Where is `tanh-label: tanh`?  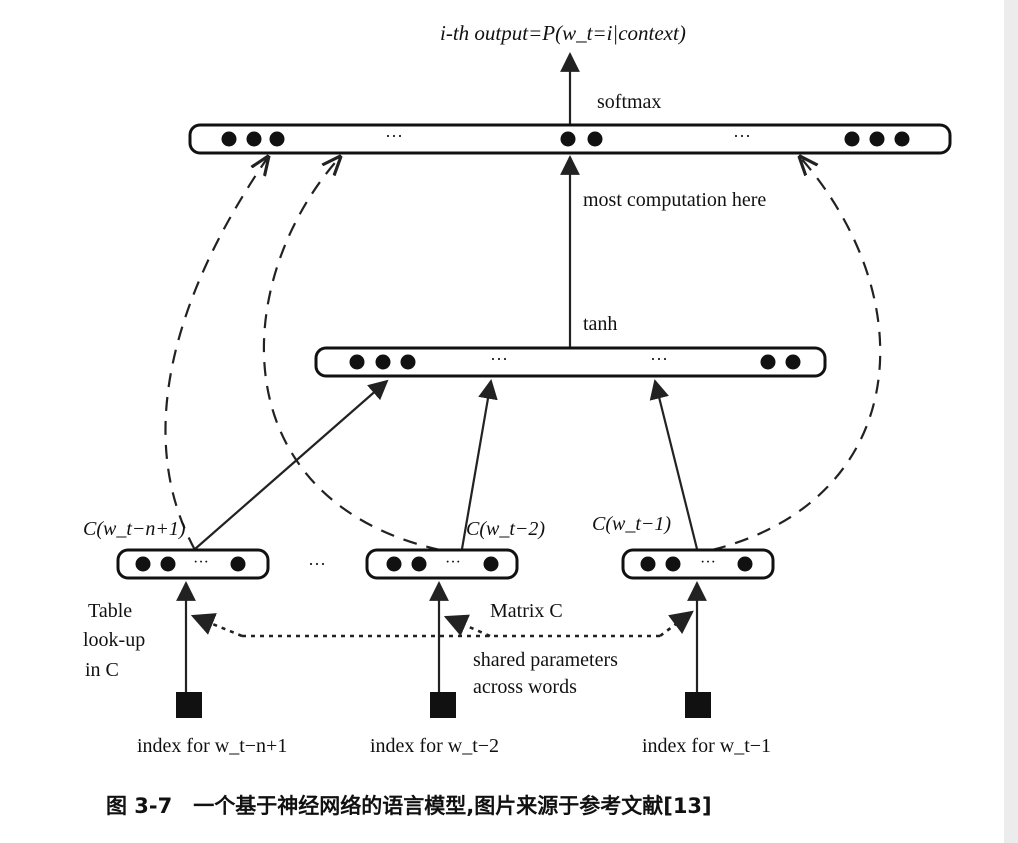
tanh-label: tanh is located at coordinates (600, 324).